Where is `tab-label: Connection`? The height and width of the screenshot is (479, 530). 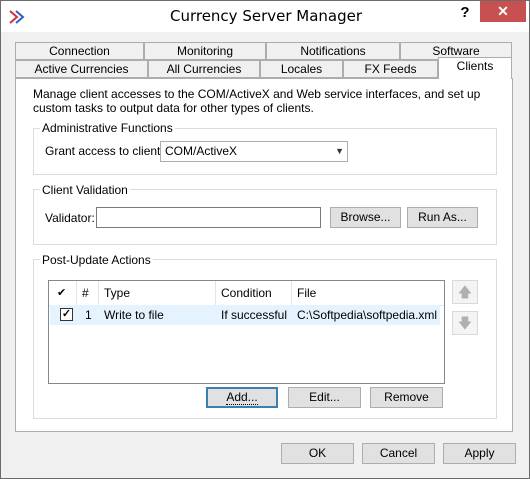
tab-label: Connection is located at coordinates (79, 51).